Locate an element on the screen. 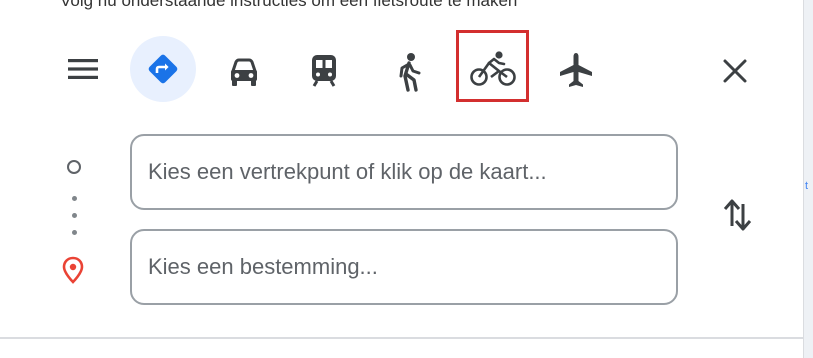 This screenshot has height=358, width=813. hamburger-menu-icon is located at coordinates (83, 69).